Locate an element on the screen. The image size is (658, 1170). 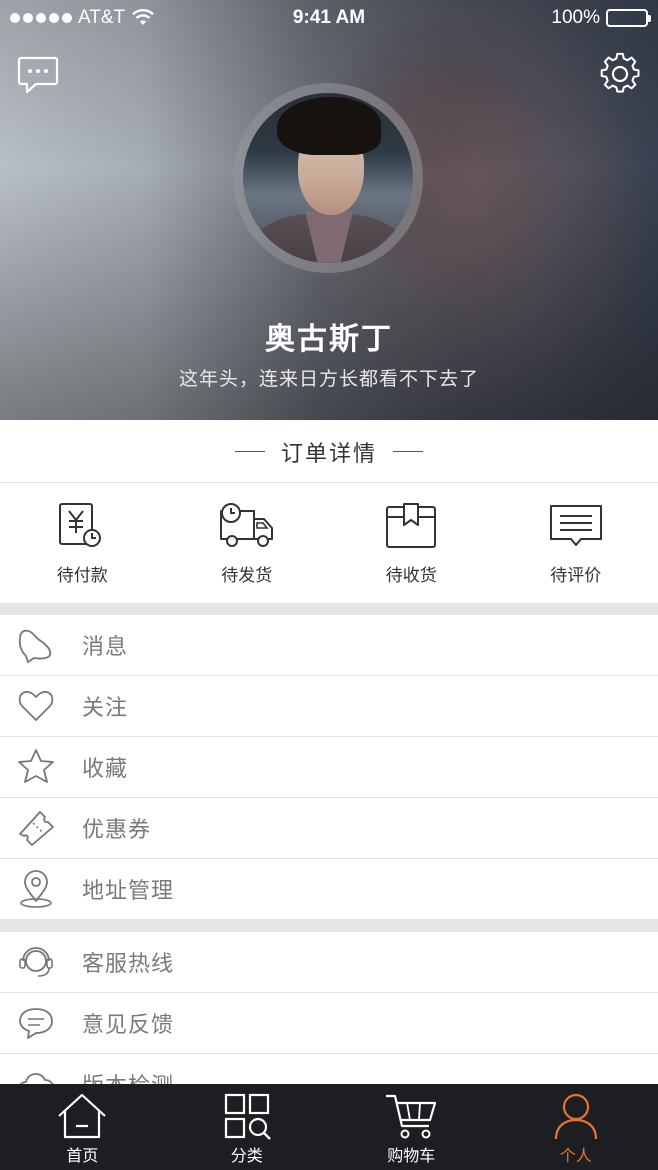
menu-label: 关注 is located at coordinates (105, 708).